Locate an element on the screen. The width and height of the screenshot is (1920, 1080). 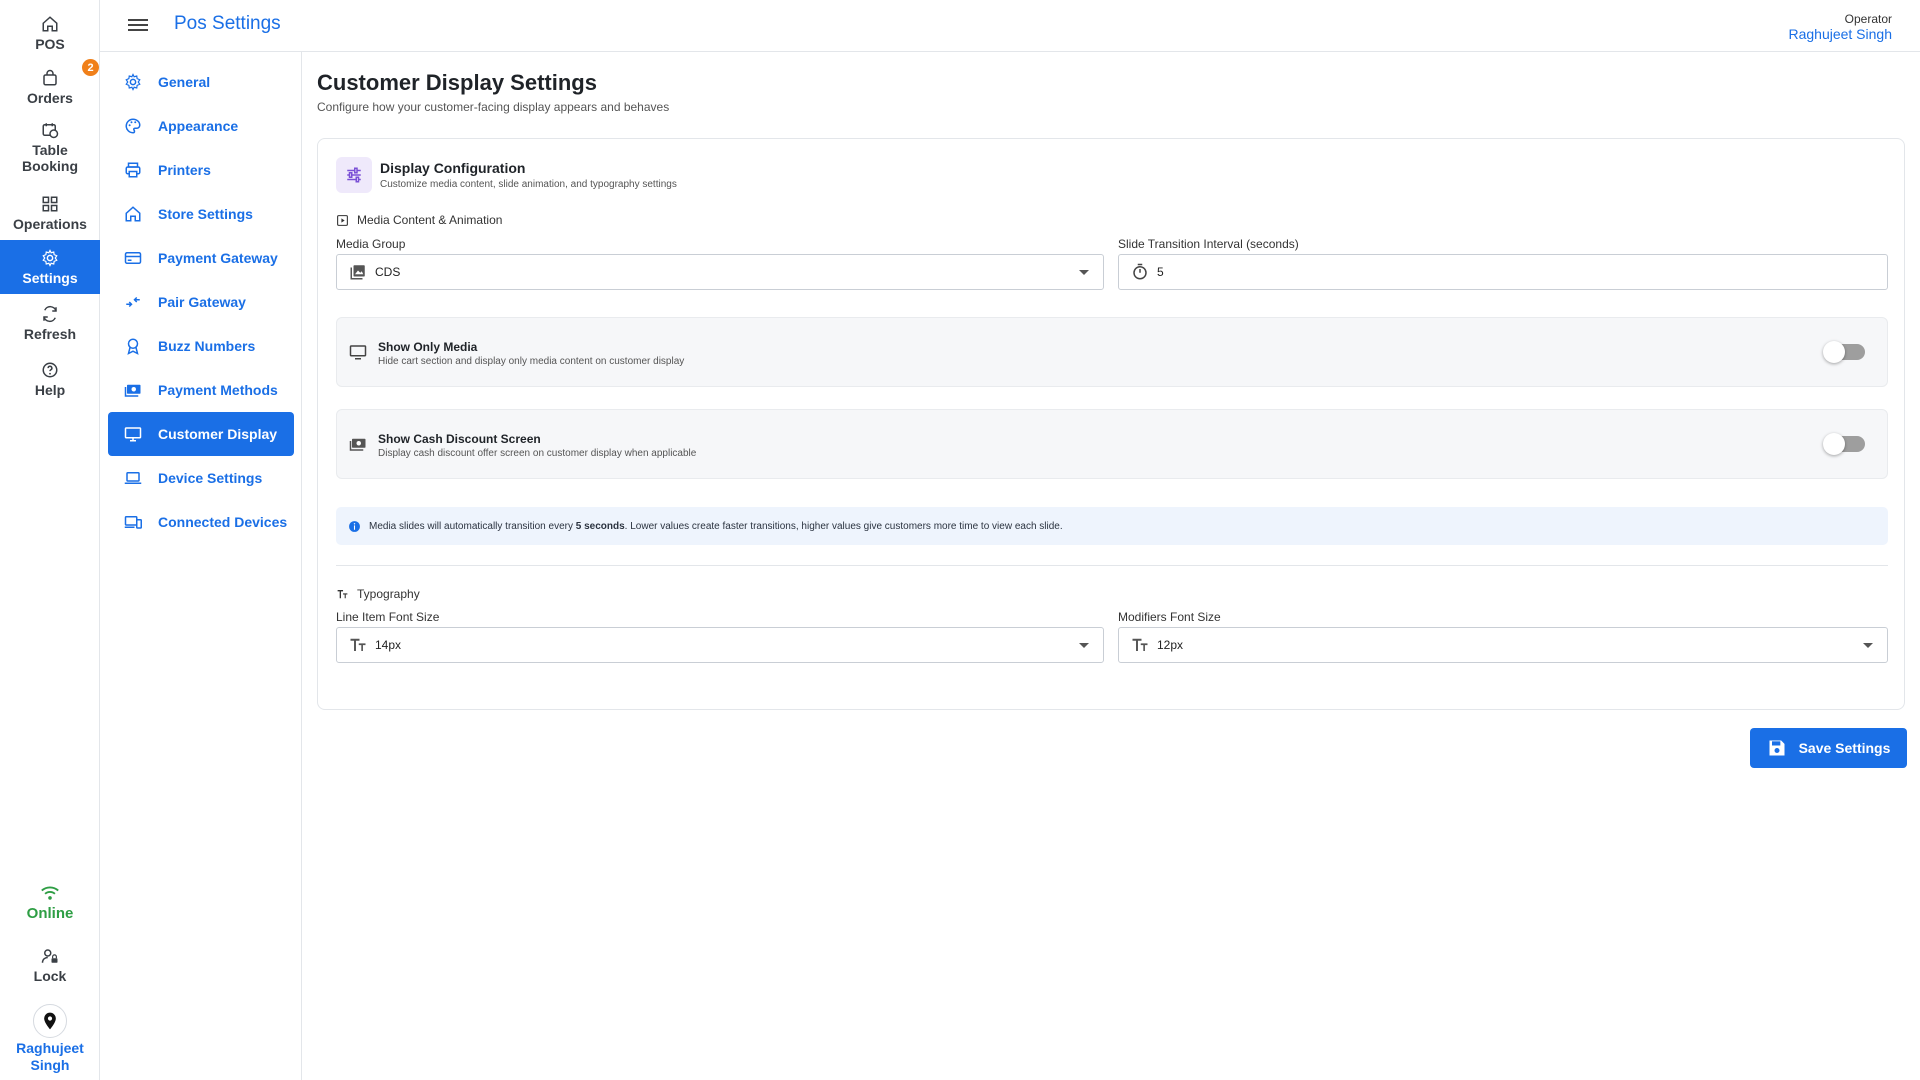
card-title: Display Configuration is located at coordinates (453, 168).